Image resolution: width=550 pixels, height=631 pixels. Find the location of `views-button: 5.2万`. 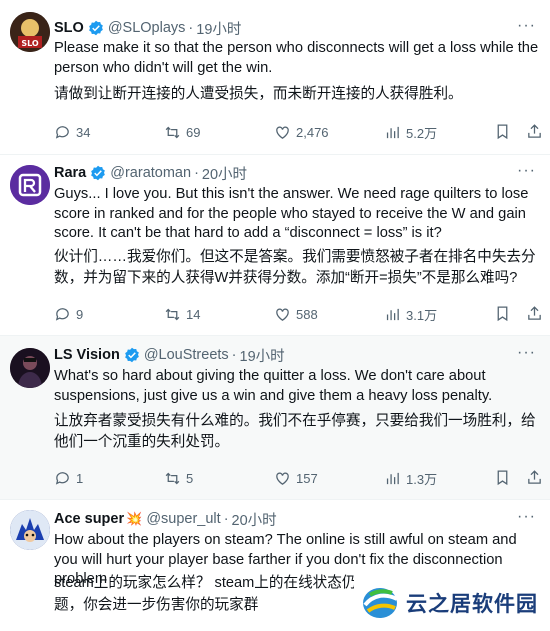

views-button: 5.2万 is located at coordinates (410, 132).